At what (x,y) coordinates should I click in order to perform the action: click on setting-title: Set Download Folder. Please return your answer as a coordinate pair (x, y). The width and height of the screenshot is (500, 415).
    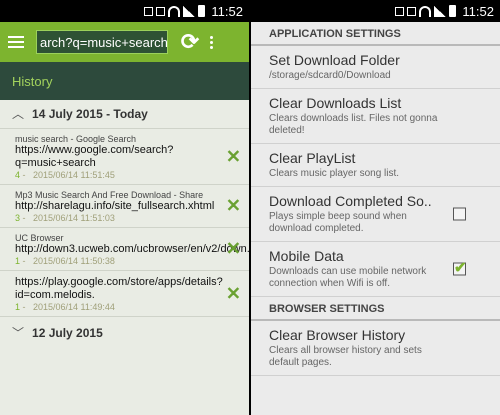
    Looking at the image, I should click on (334, 60).